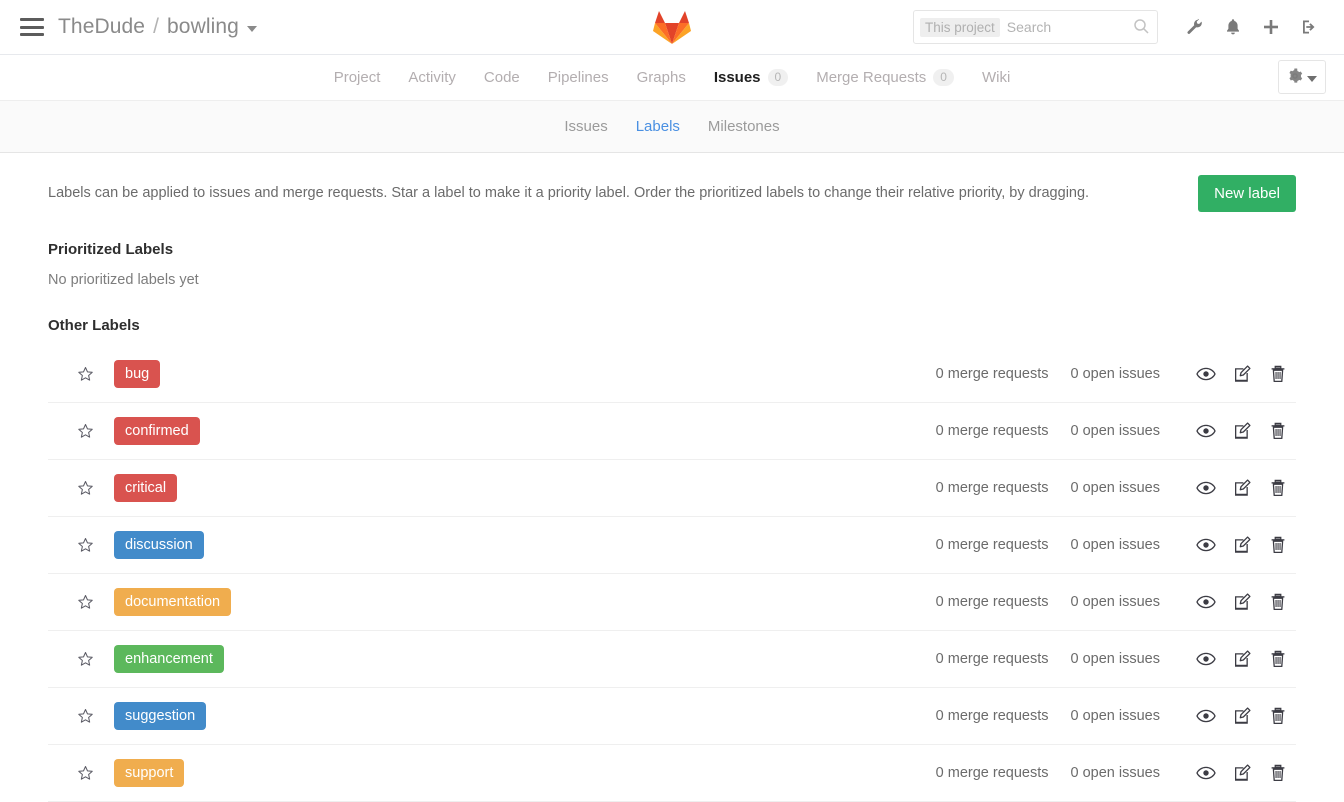 Image resolution: width=1344 pixels, height=802 pixels. I want to click on nav-item-code: Code, so click(502, 77).